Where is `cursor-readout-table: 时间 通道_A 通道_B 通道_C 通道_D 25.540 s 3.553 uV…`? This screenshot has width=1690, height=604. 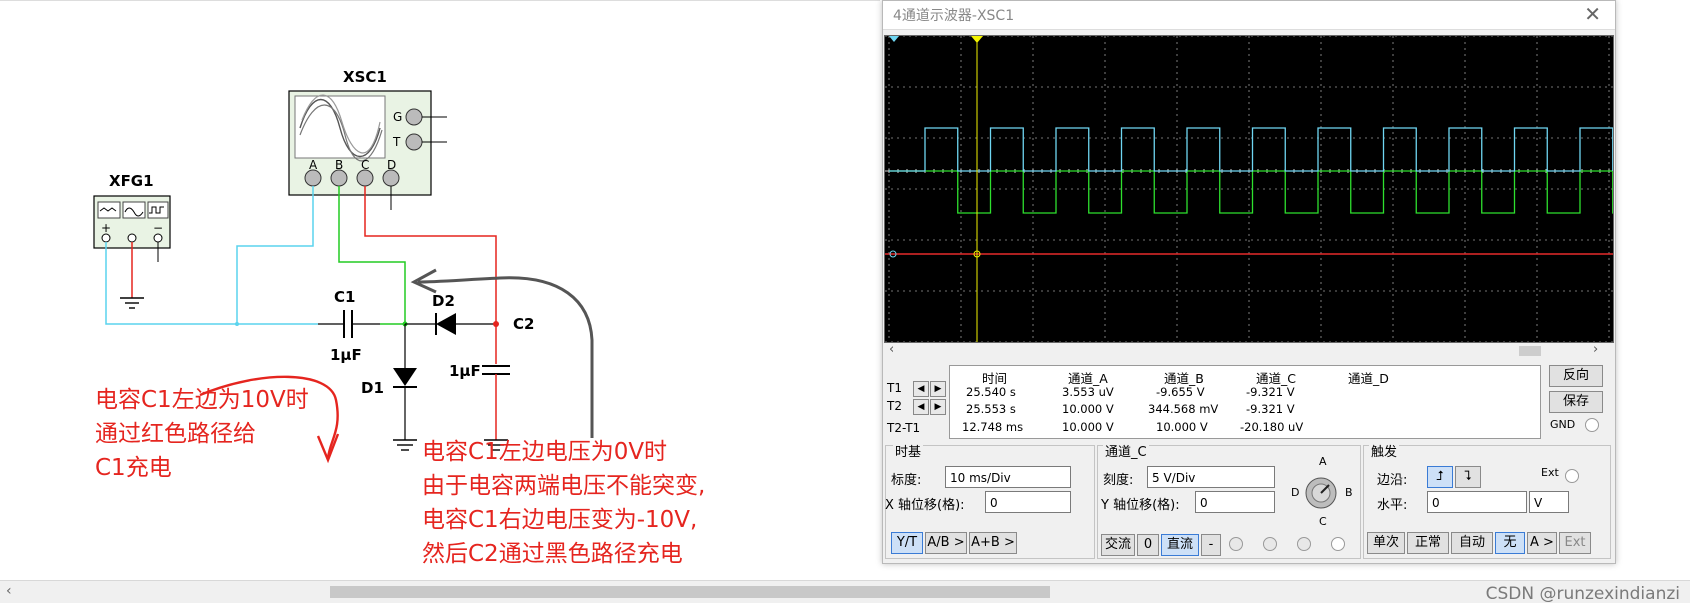 cursor-readout-table: 时间 通道_A 通道_B 通道_C 通道_D 25.540 s 3.553 uV… is located at coordinates (1245, 402).